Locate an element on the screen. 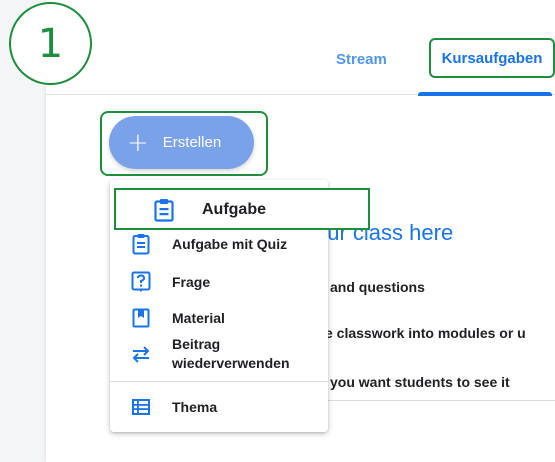 The width and height of the screenshot is (555, 462). topic-icon is located at coordinates (141, 407).